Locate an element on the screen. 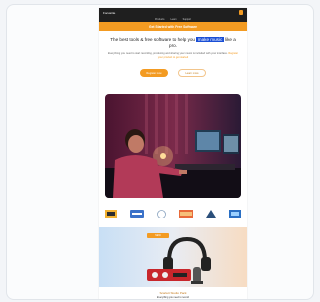 This screenshot has width=320, height=302. register-button: Register now is located at coordinates (154, 73).